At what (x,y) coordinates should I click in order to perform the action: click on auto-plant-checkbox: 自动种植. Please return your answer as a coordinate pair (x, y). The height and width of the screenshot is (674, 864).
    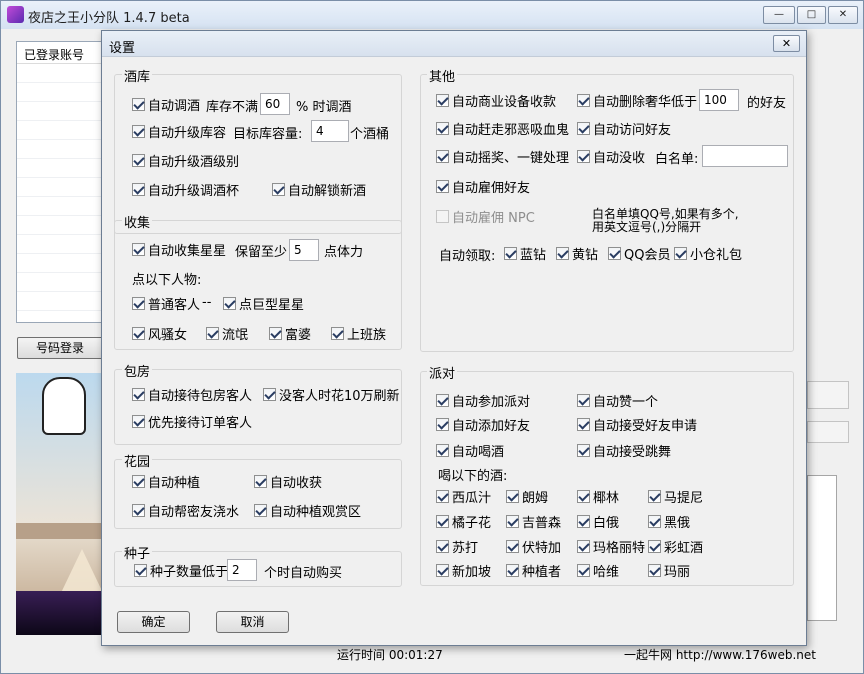
    Looking at the image, I should click on (166, 482).